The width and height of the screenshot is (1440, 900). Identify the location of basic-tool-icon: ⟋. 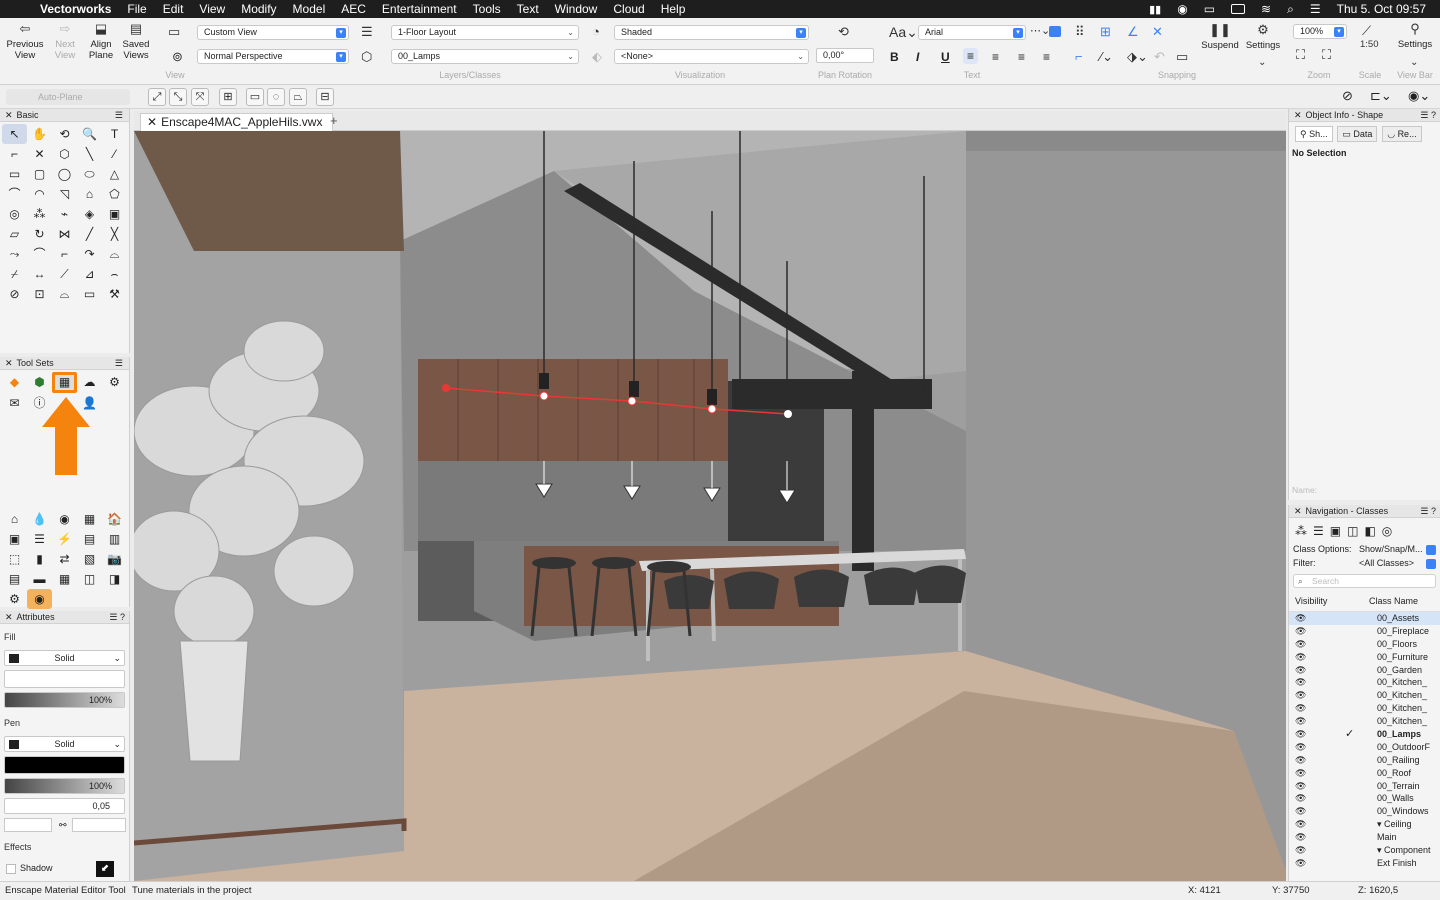
(64, 274).